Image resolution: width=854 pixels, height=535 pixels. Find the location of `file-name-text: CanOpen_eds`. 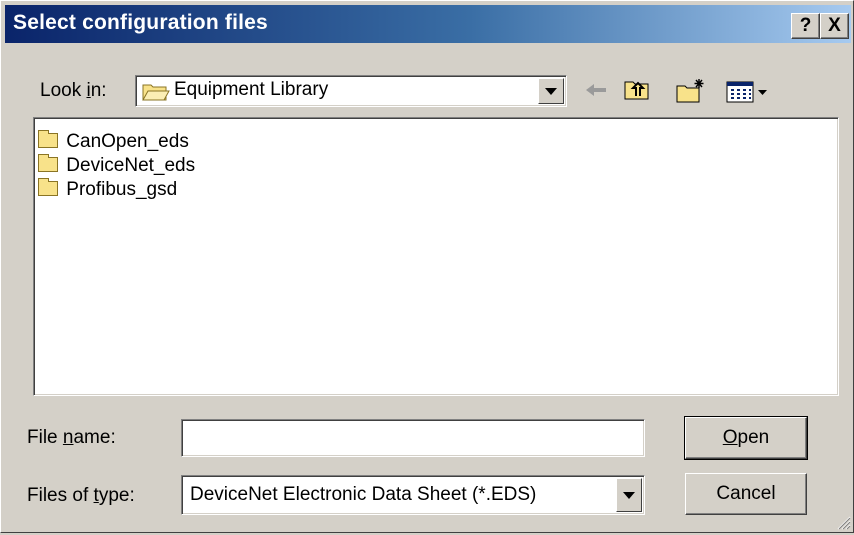

file-name-text: CanOpen_eds is located at coordinates (127, 141).